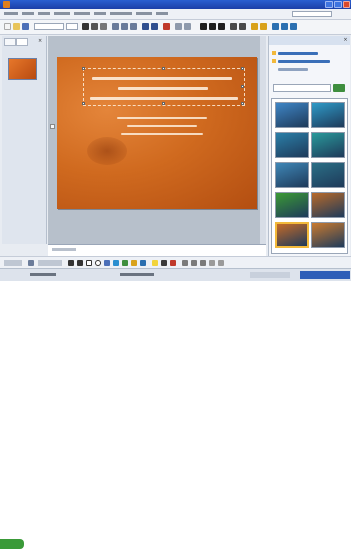  What do you see at coordinates (339, 88) in the screenshot?
I see `go-button` at bounding box center [339, 88].